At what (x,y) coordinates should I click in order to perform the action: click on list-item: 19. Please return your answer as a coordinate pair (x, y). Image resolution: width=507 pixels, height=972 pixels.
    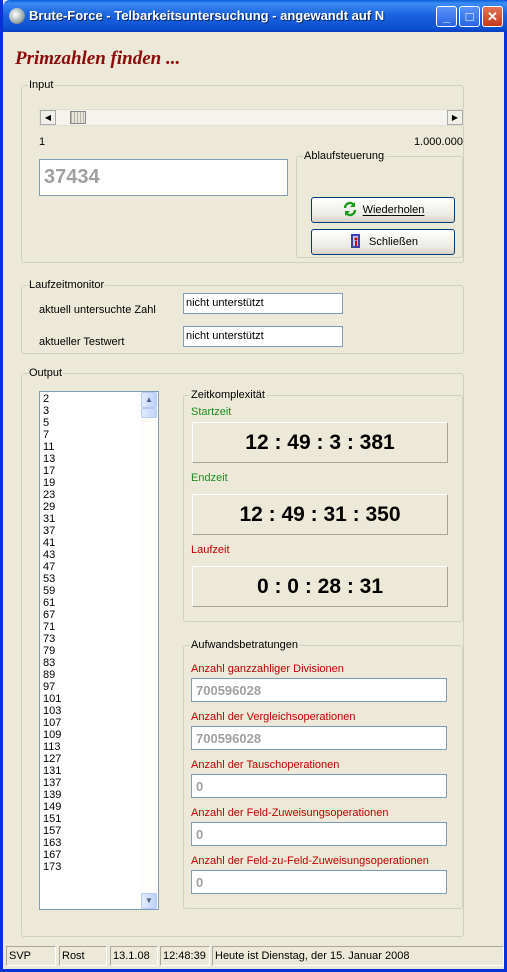
    Looking at the image, I should click on (52, 483).